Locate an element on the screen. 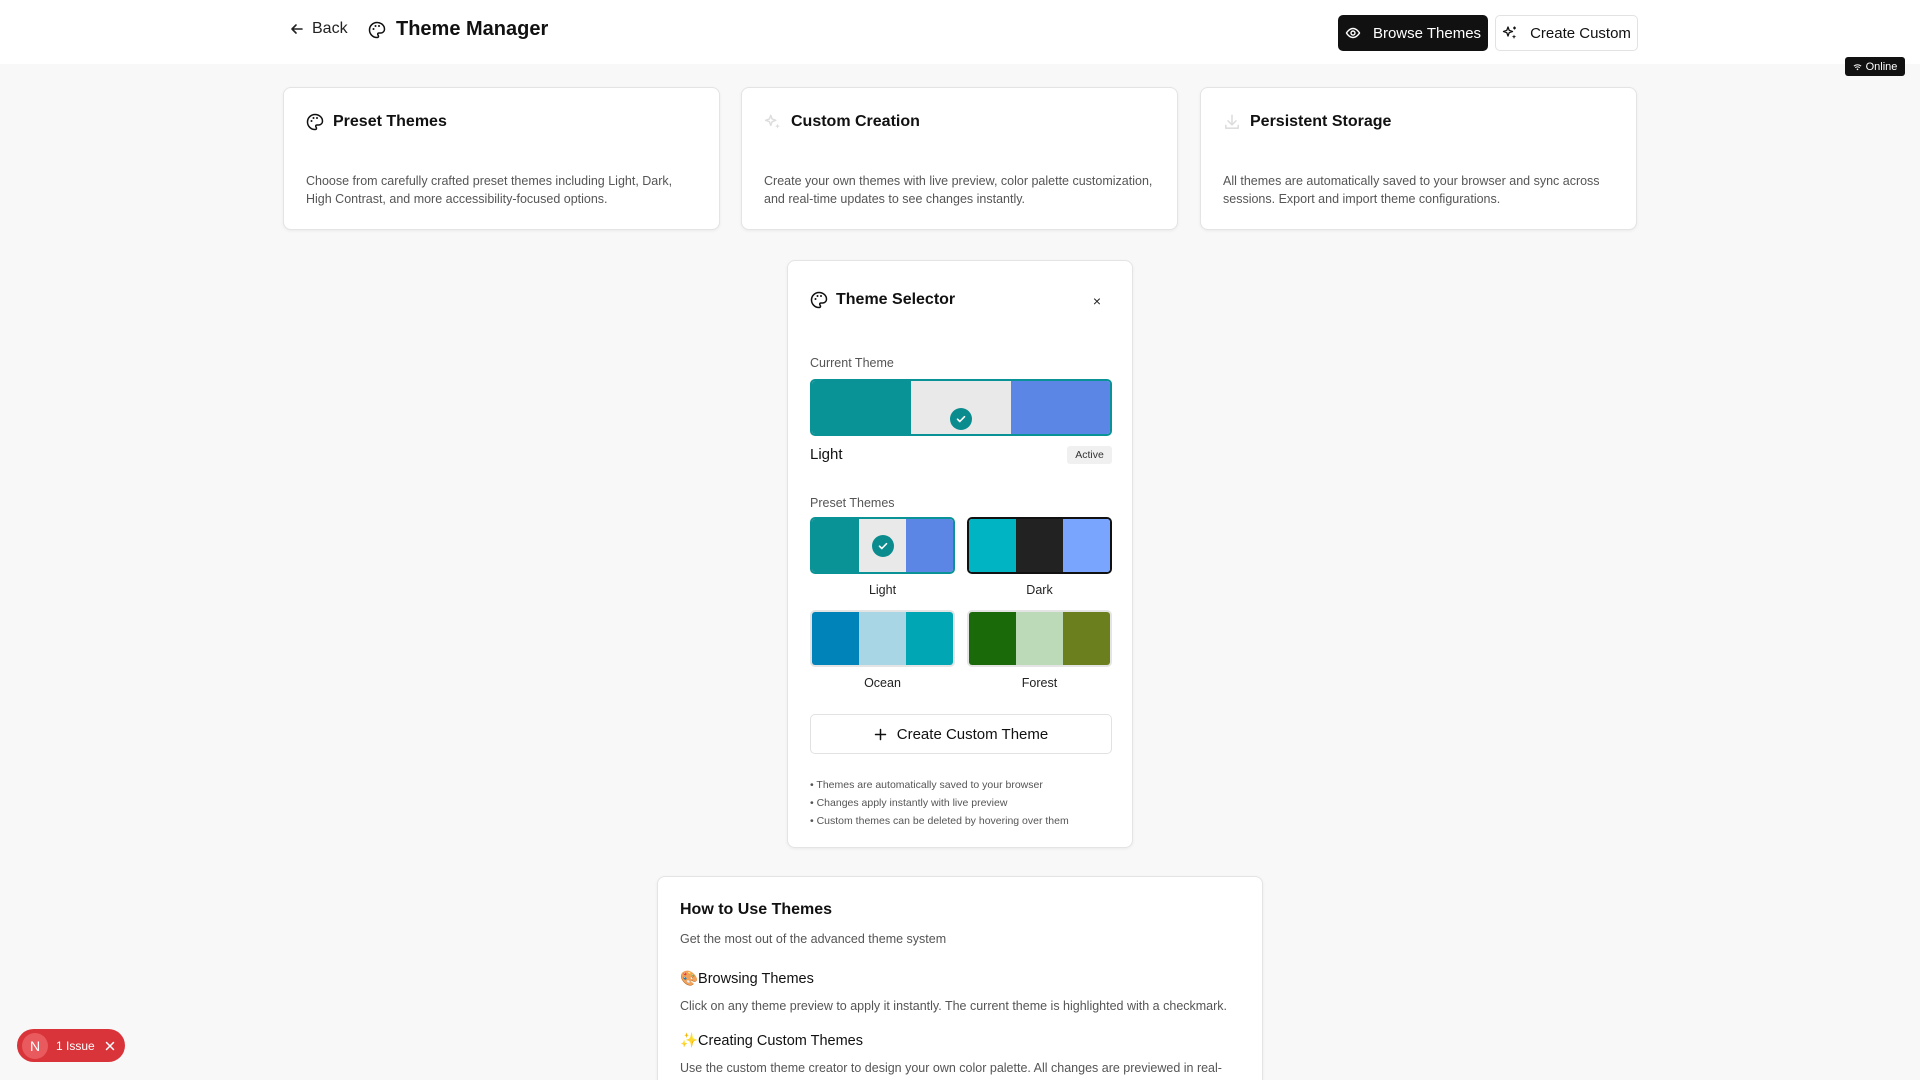  theme-preview-ocean is located at coordinates (882, 638).